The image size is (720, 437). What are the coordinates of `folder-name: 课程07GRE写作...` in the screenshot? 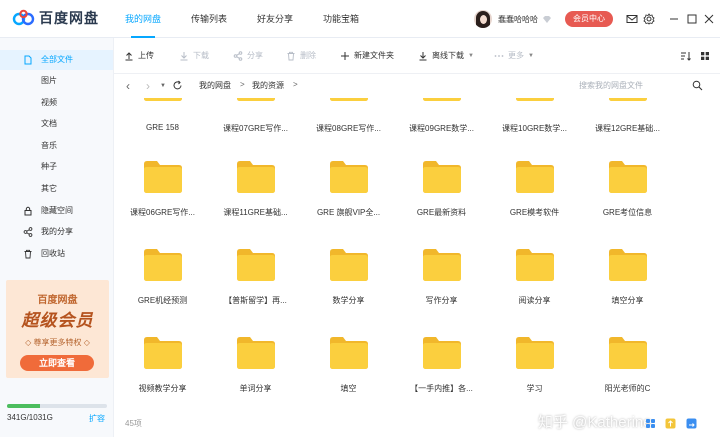 It's located at (255, 128).